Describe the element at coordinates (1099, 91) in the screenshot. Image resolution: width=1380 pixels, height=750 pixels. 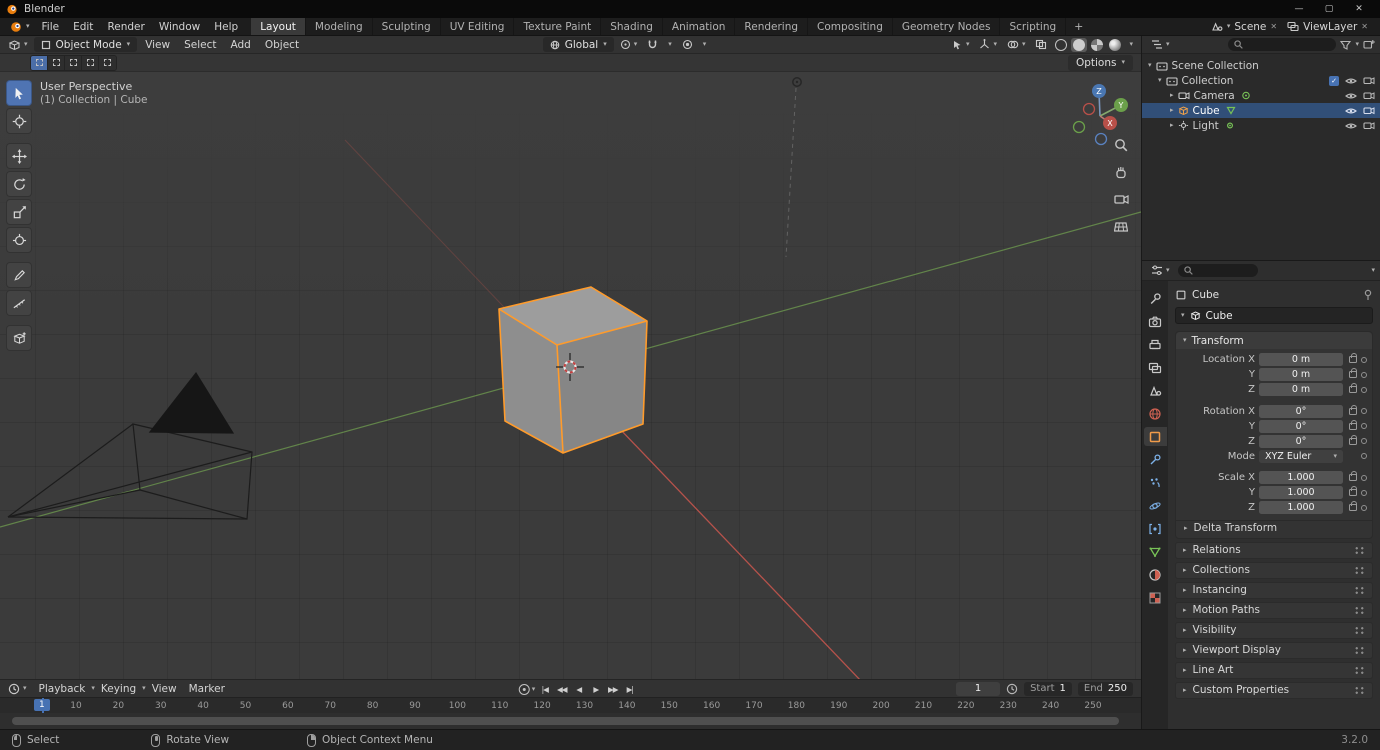
I see `gizmo-z-axis: Z` at that location.